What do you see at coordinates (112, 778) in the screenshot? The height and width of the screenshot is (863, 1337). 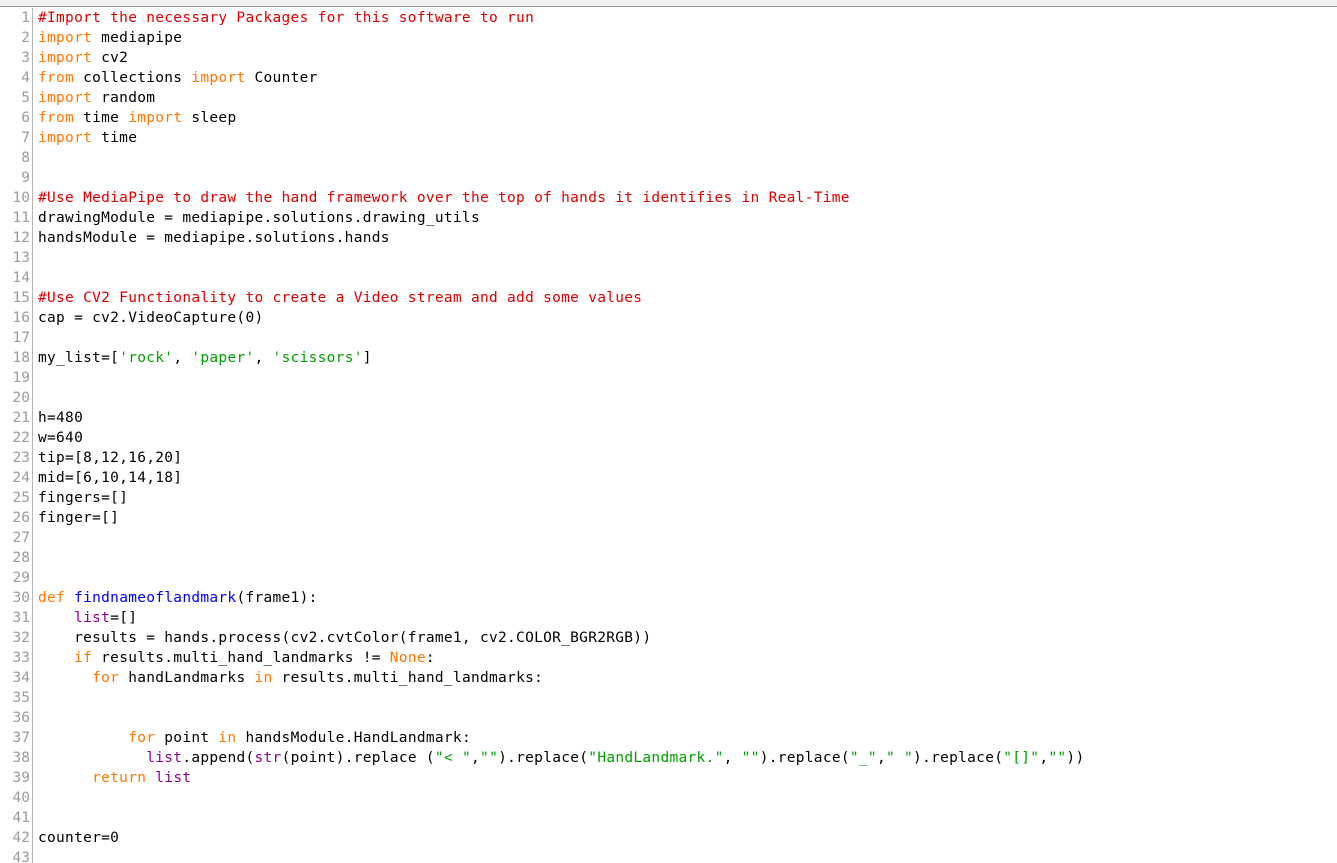 I see `code-line-text: return list` at bounding box center [112, 778].